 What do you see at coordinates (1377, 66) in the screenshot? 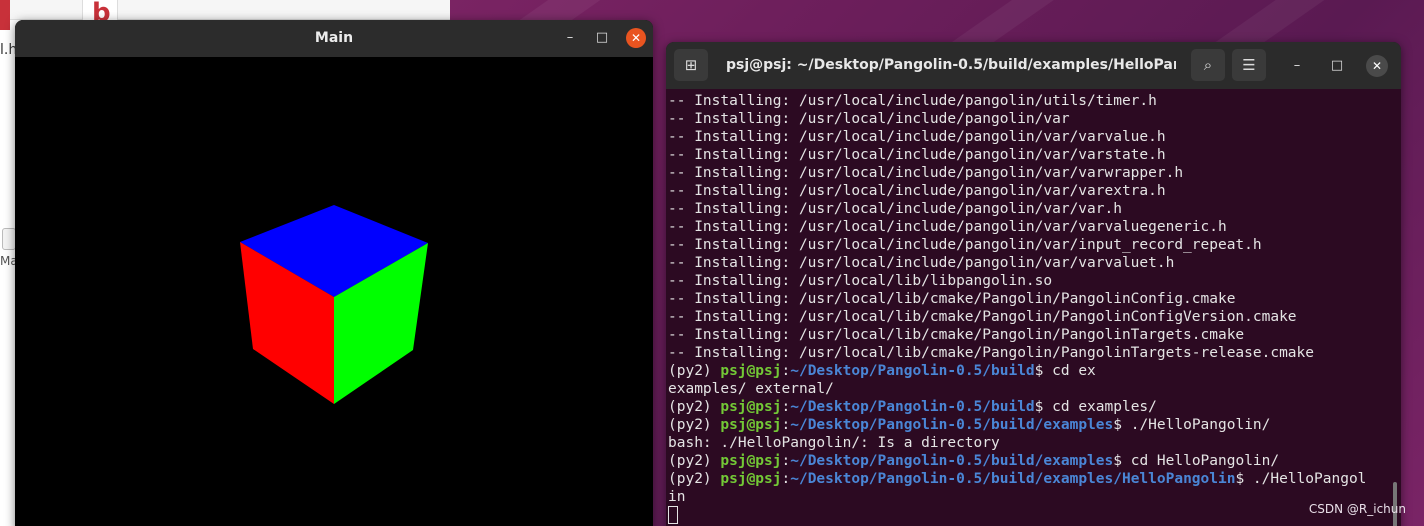
I see `terminal-close-button: ✕` at bounding box center [1377, 66].